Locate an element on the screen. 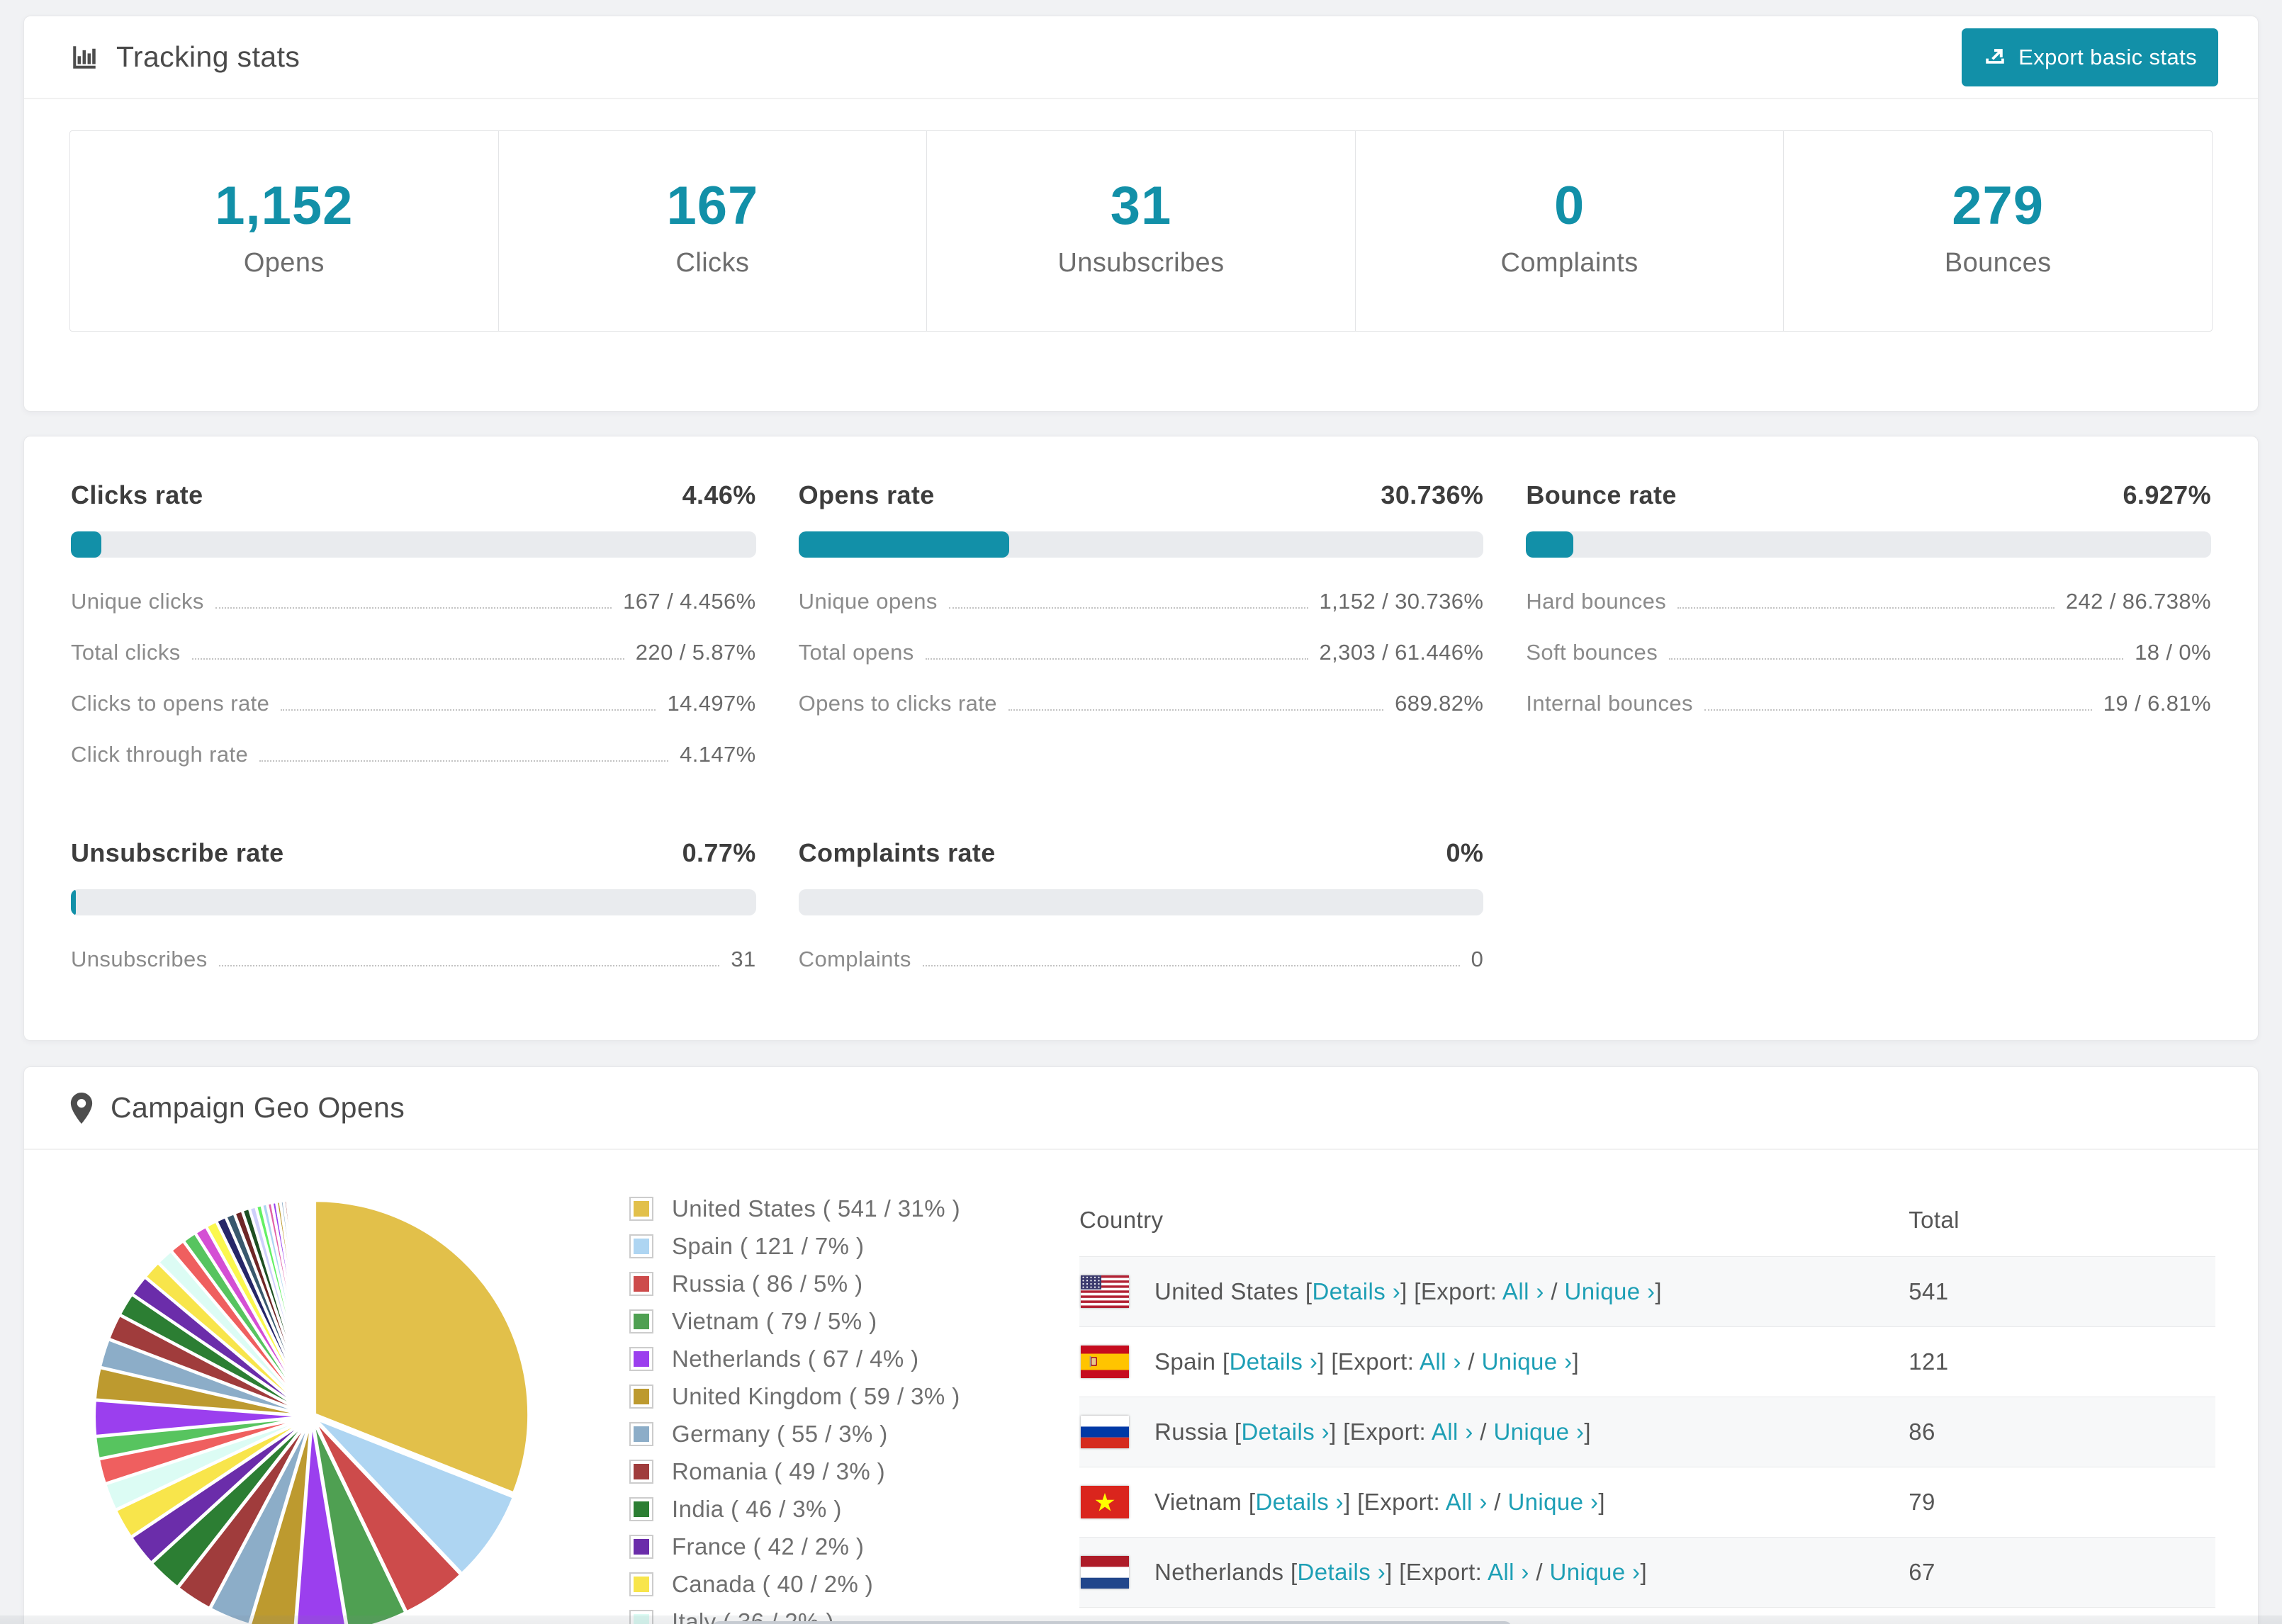  rate-stat-label: Unique opens is located at coordinates (868, 601).